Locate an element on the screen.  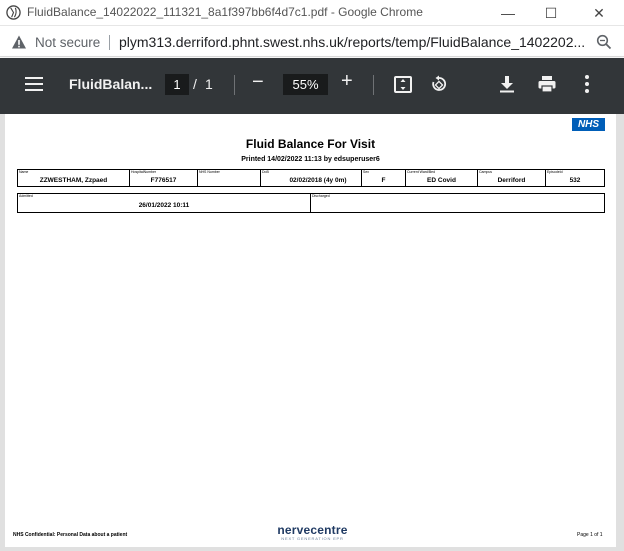
field-value: 532 is located at coordinates (575, 180).